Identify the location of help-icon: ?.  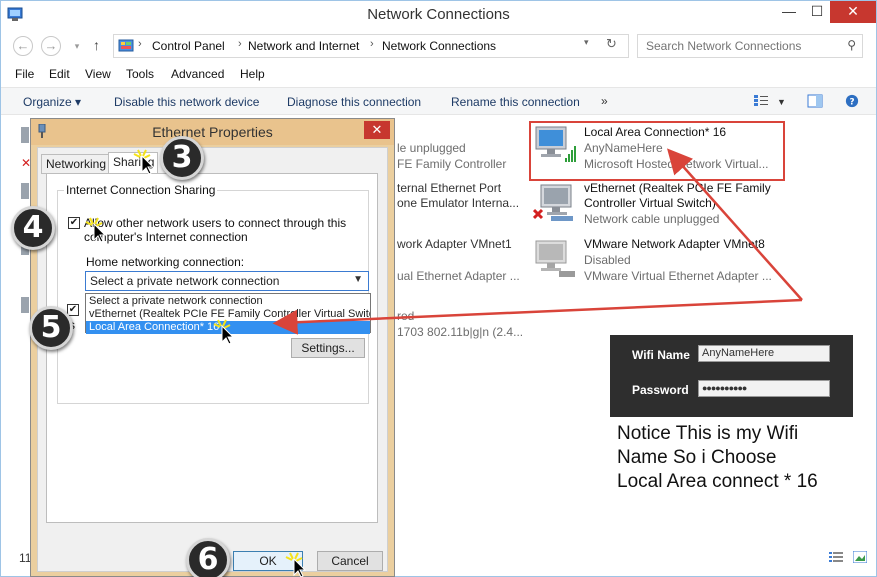
(852, 101).